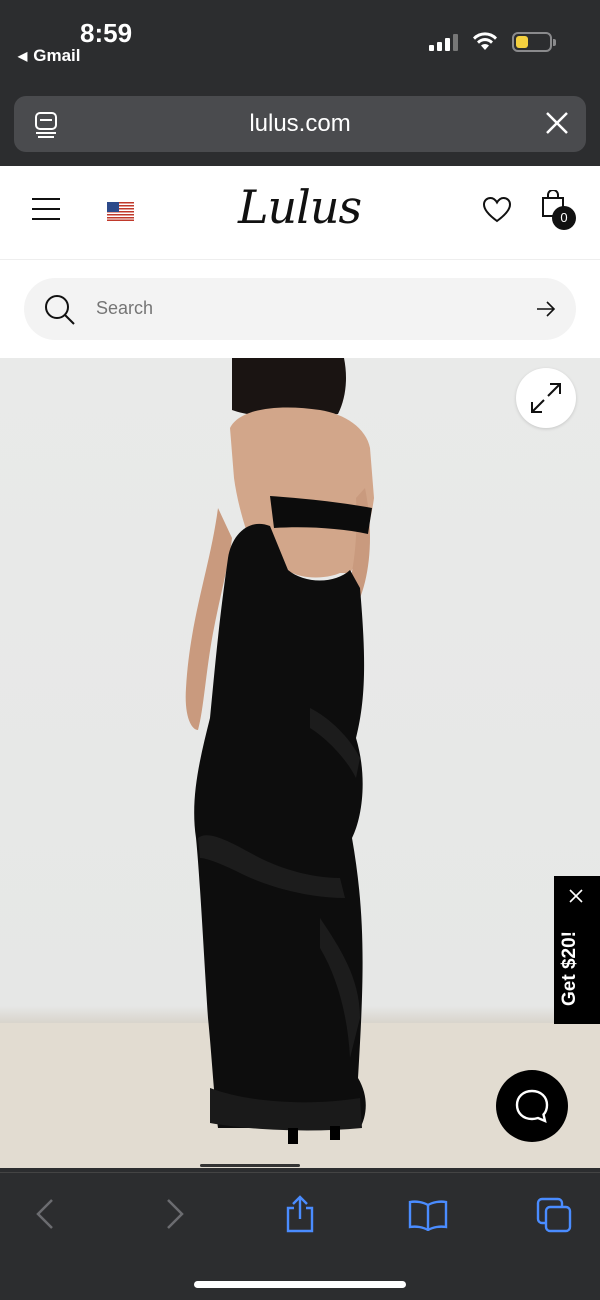 This screenshot has width=600, height=1300. I want to click on search-input, so click(296, 308).